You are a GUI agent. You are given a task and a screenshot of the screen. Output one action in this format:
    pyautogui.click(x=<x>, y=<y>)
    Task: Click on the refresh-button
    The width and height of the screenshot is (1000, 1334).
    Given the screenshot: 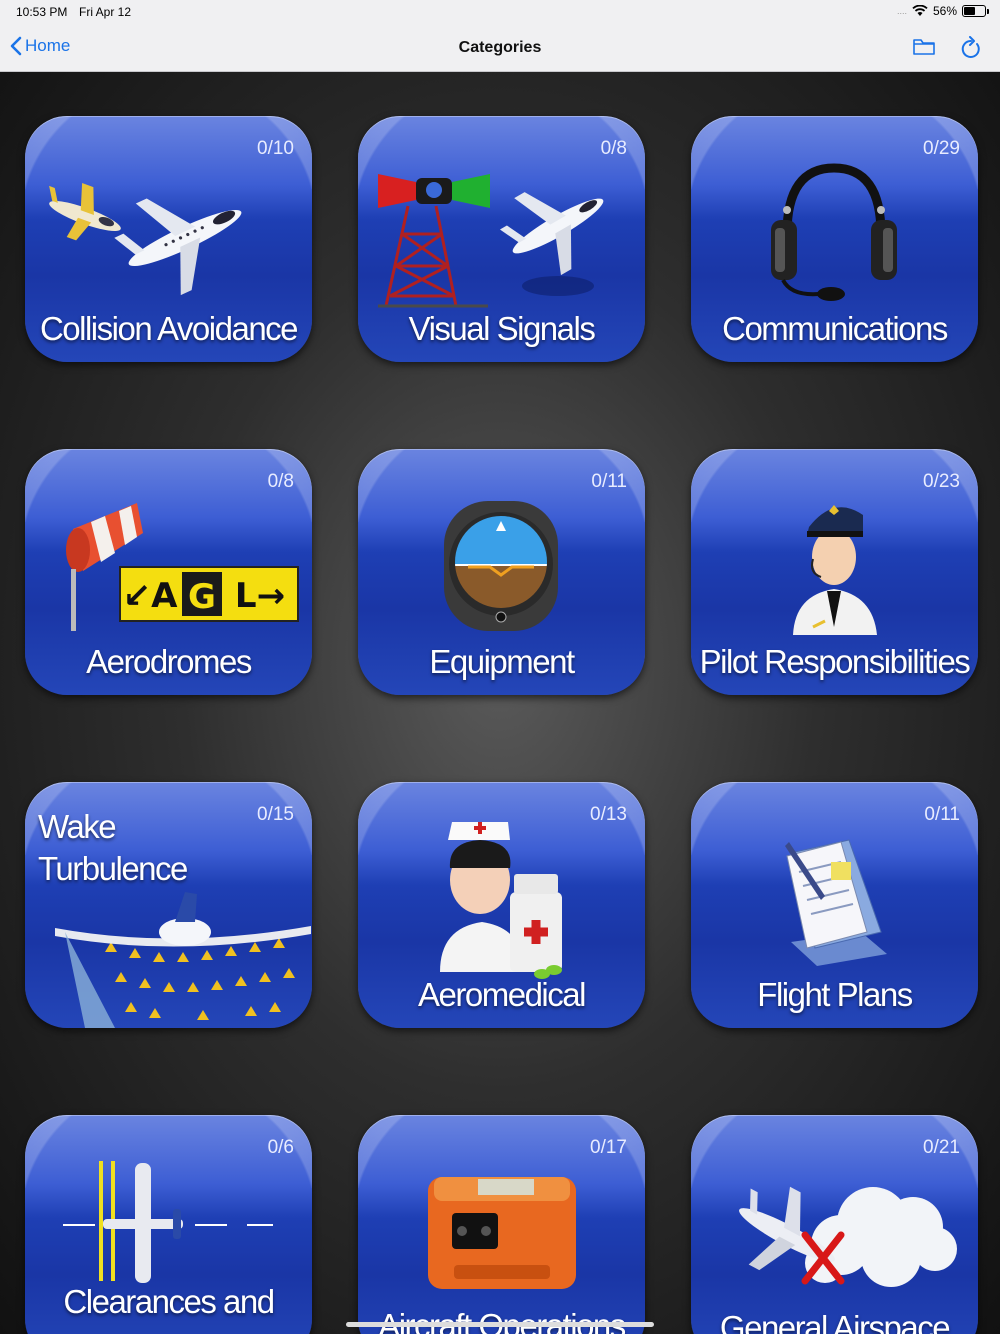 What is the action you would take?
    pyautogui.click(x=971, y=50)
    